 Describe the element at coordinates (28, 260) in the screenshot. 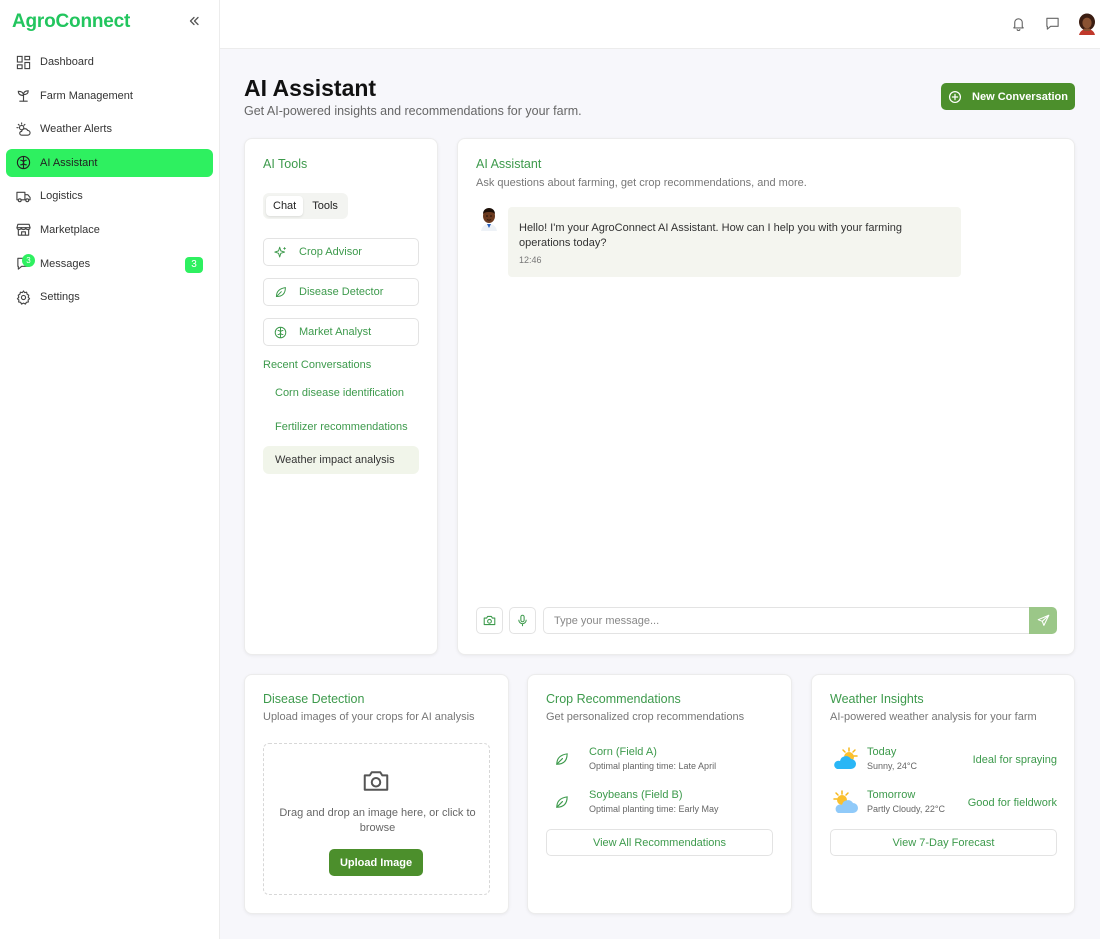

I see `message-icon-badge: 3` at that location.